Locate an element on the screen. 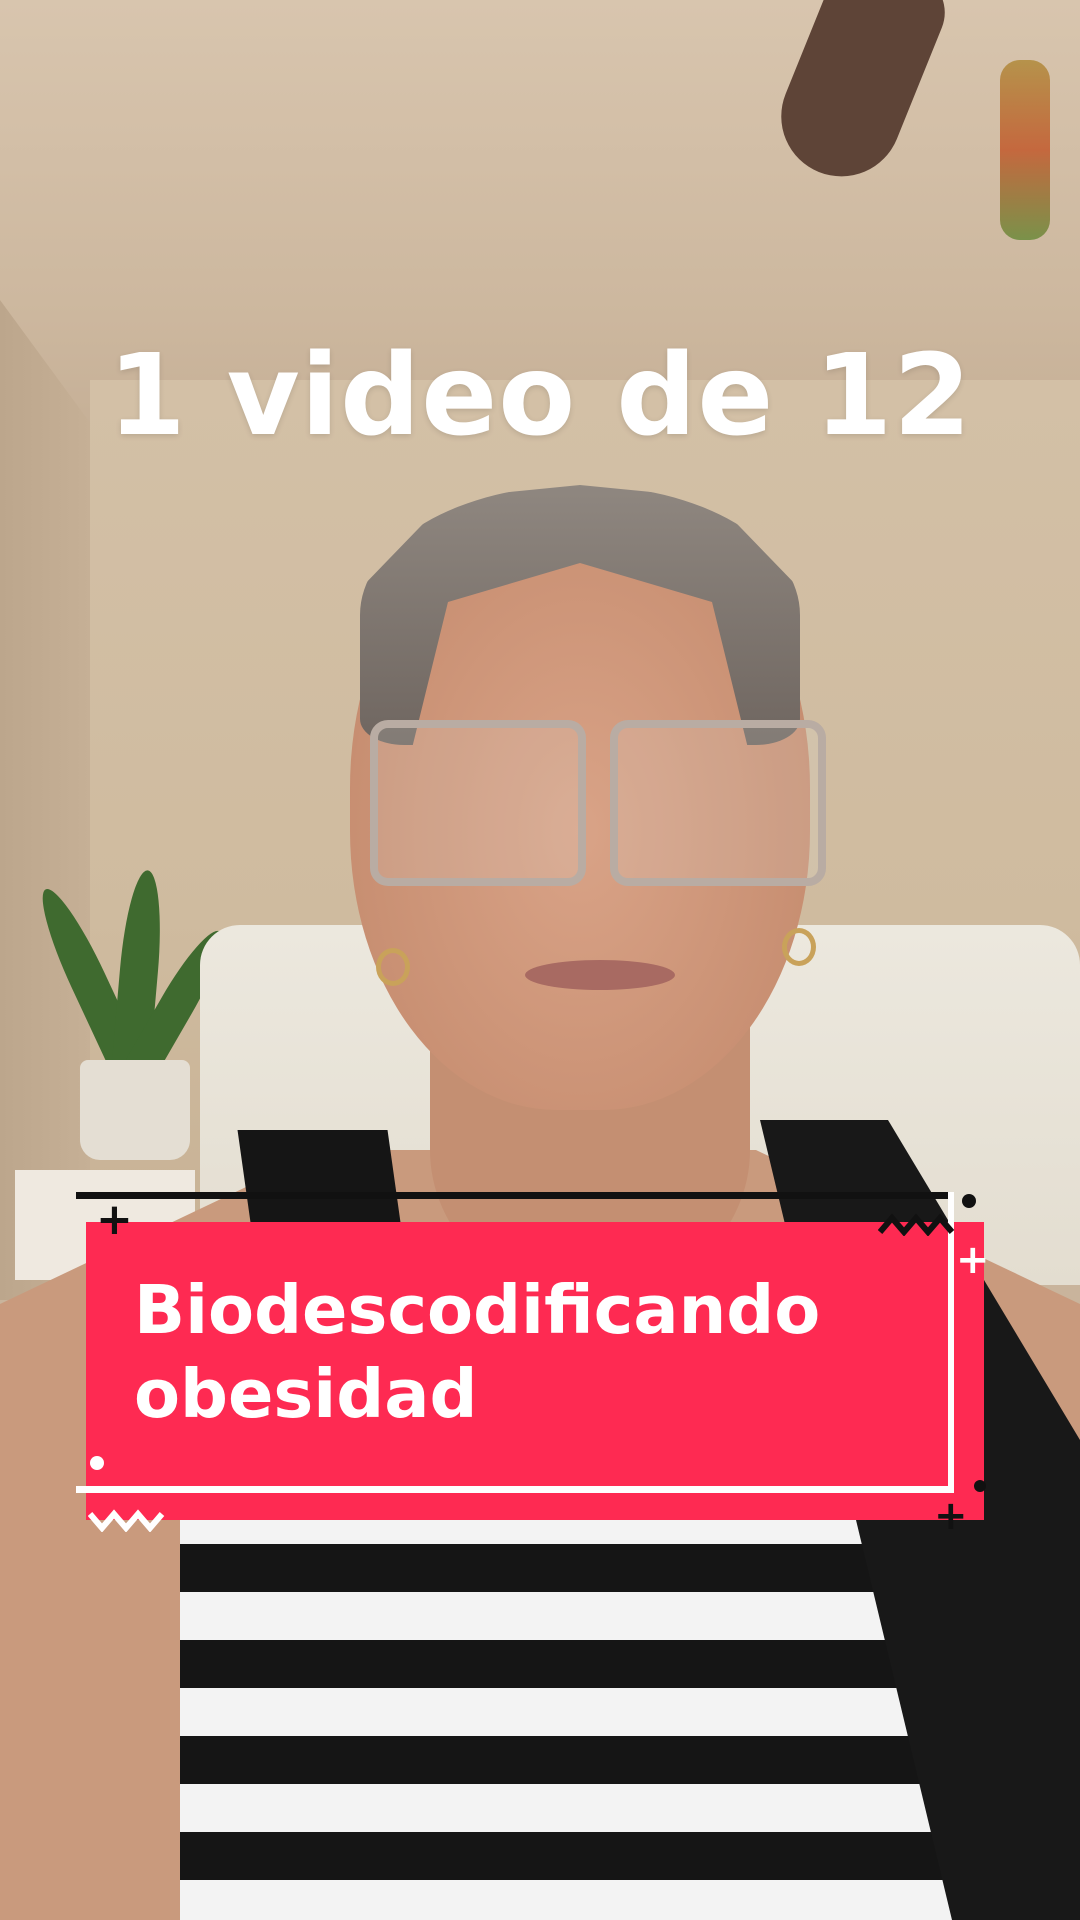 Image resolution: width=1080 pixels, height=1920 pixels. plant-pot is located at coordinates (135, 1110).